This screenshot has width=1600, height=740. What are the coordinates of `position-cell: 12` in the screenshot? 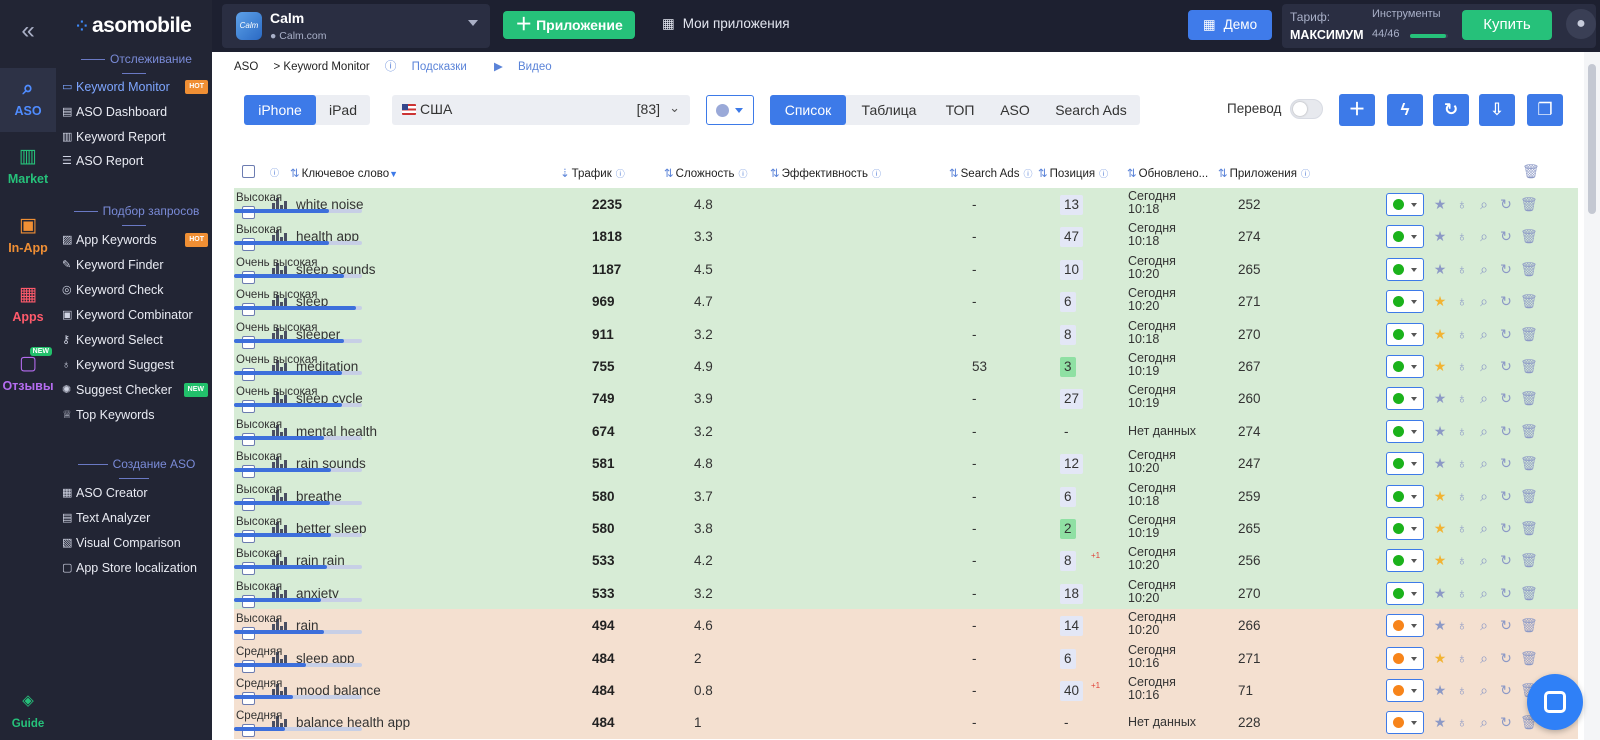 It's located at (1072, 464).